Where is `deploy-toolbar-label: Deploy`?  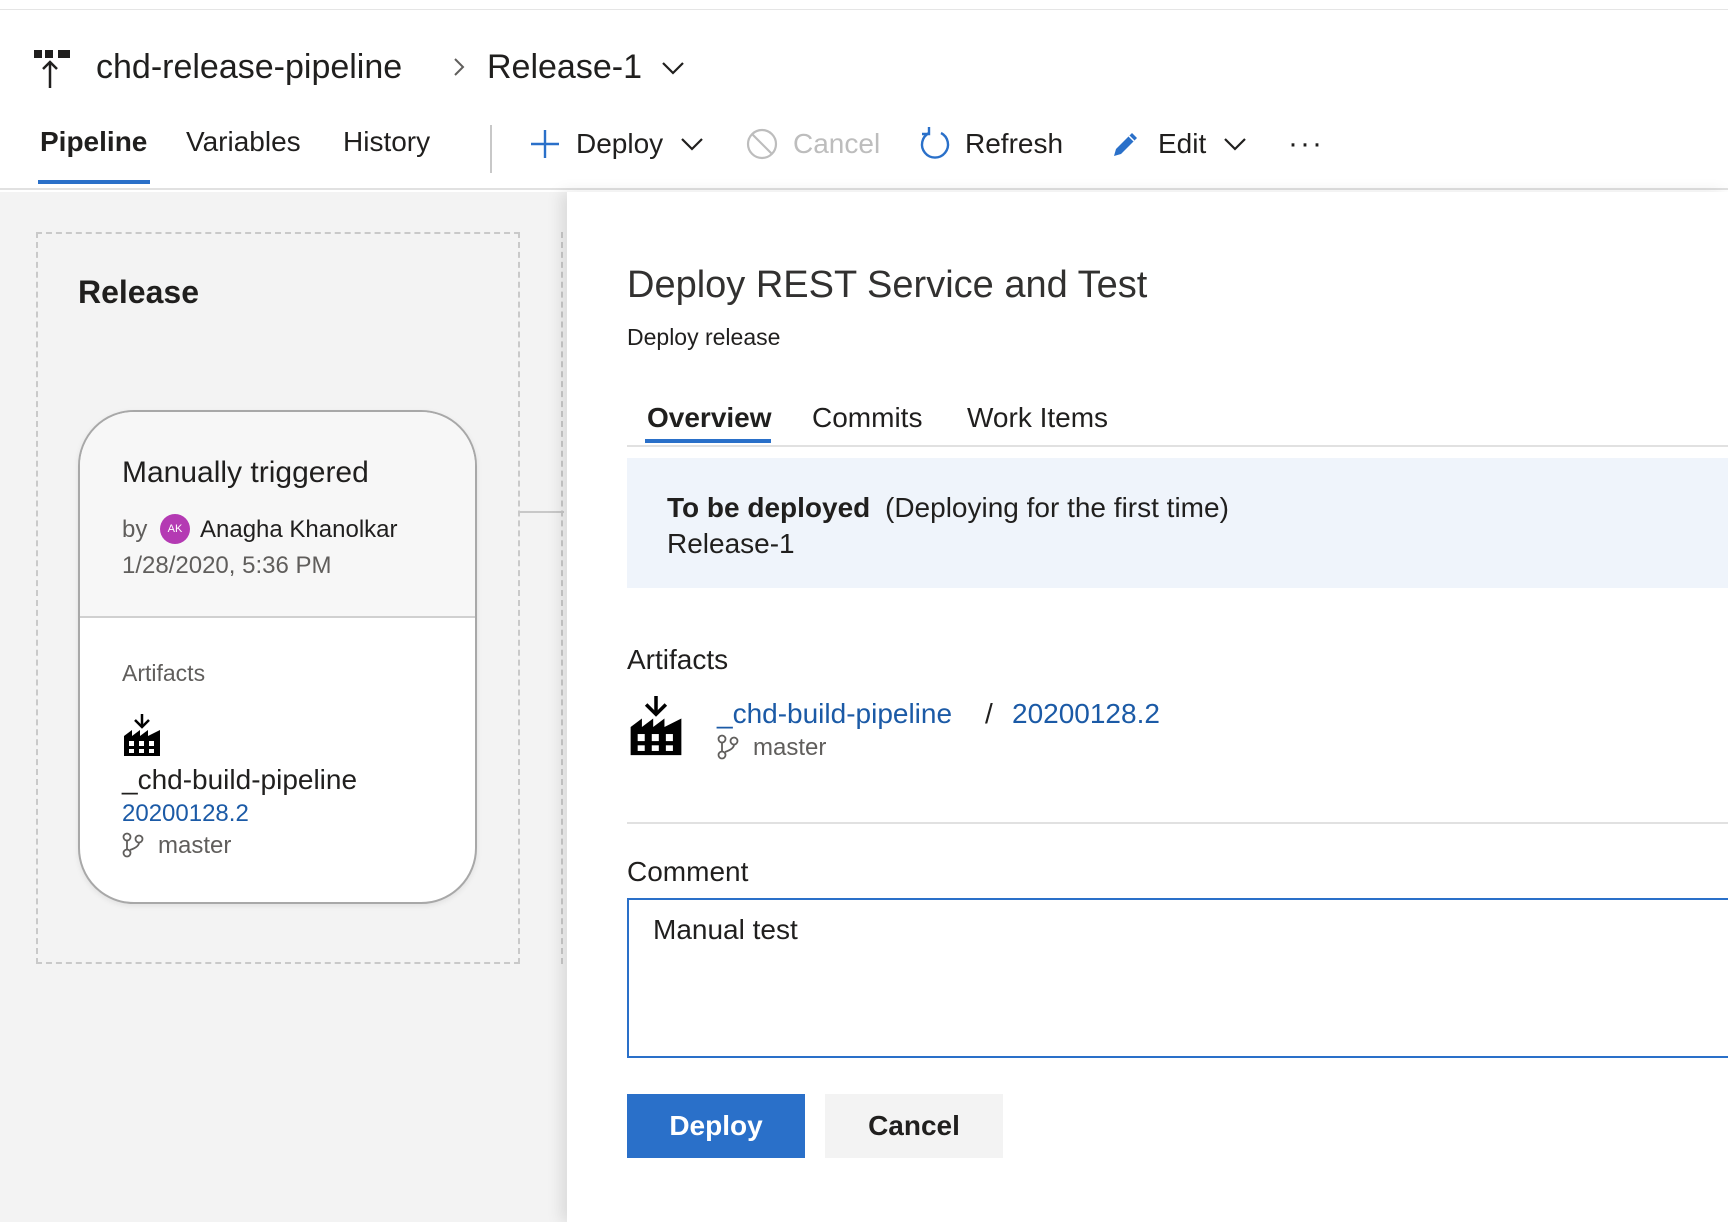
deploy-toolbar-label: Deploy is located at coordinates (620, 143).